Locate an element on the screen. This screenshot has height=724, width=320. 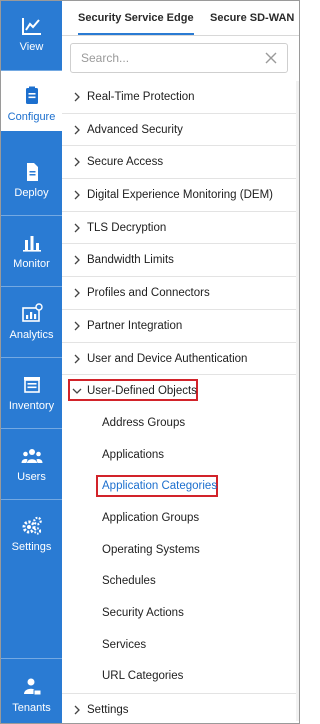
nav-view: View is located at coordinates (31, 45).